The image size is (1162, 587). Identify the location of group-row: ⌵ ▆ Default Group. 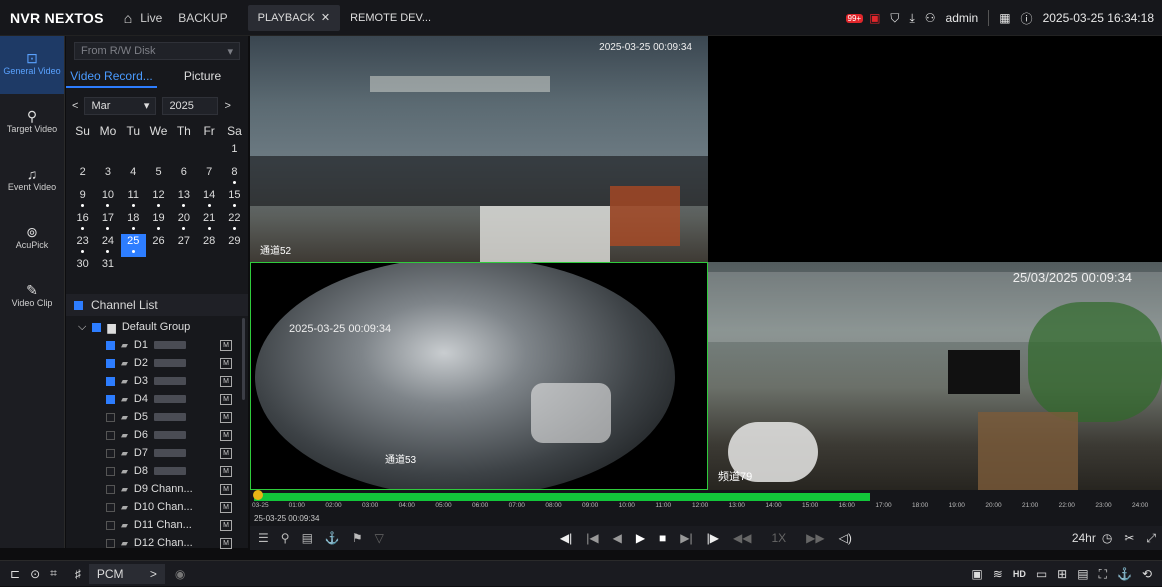
(157, 327).